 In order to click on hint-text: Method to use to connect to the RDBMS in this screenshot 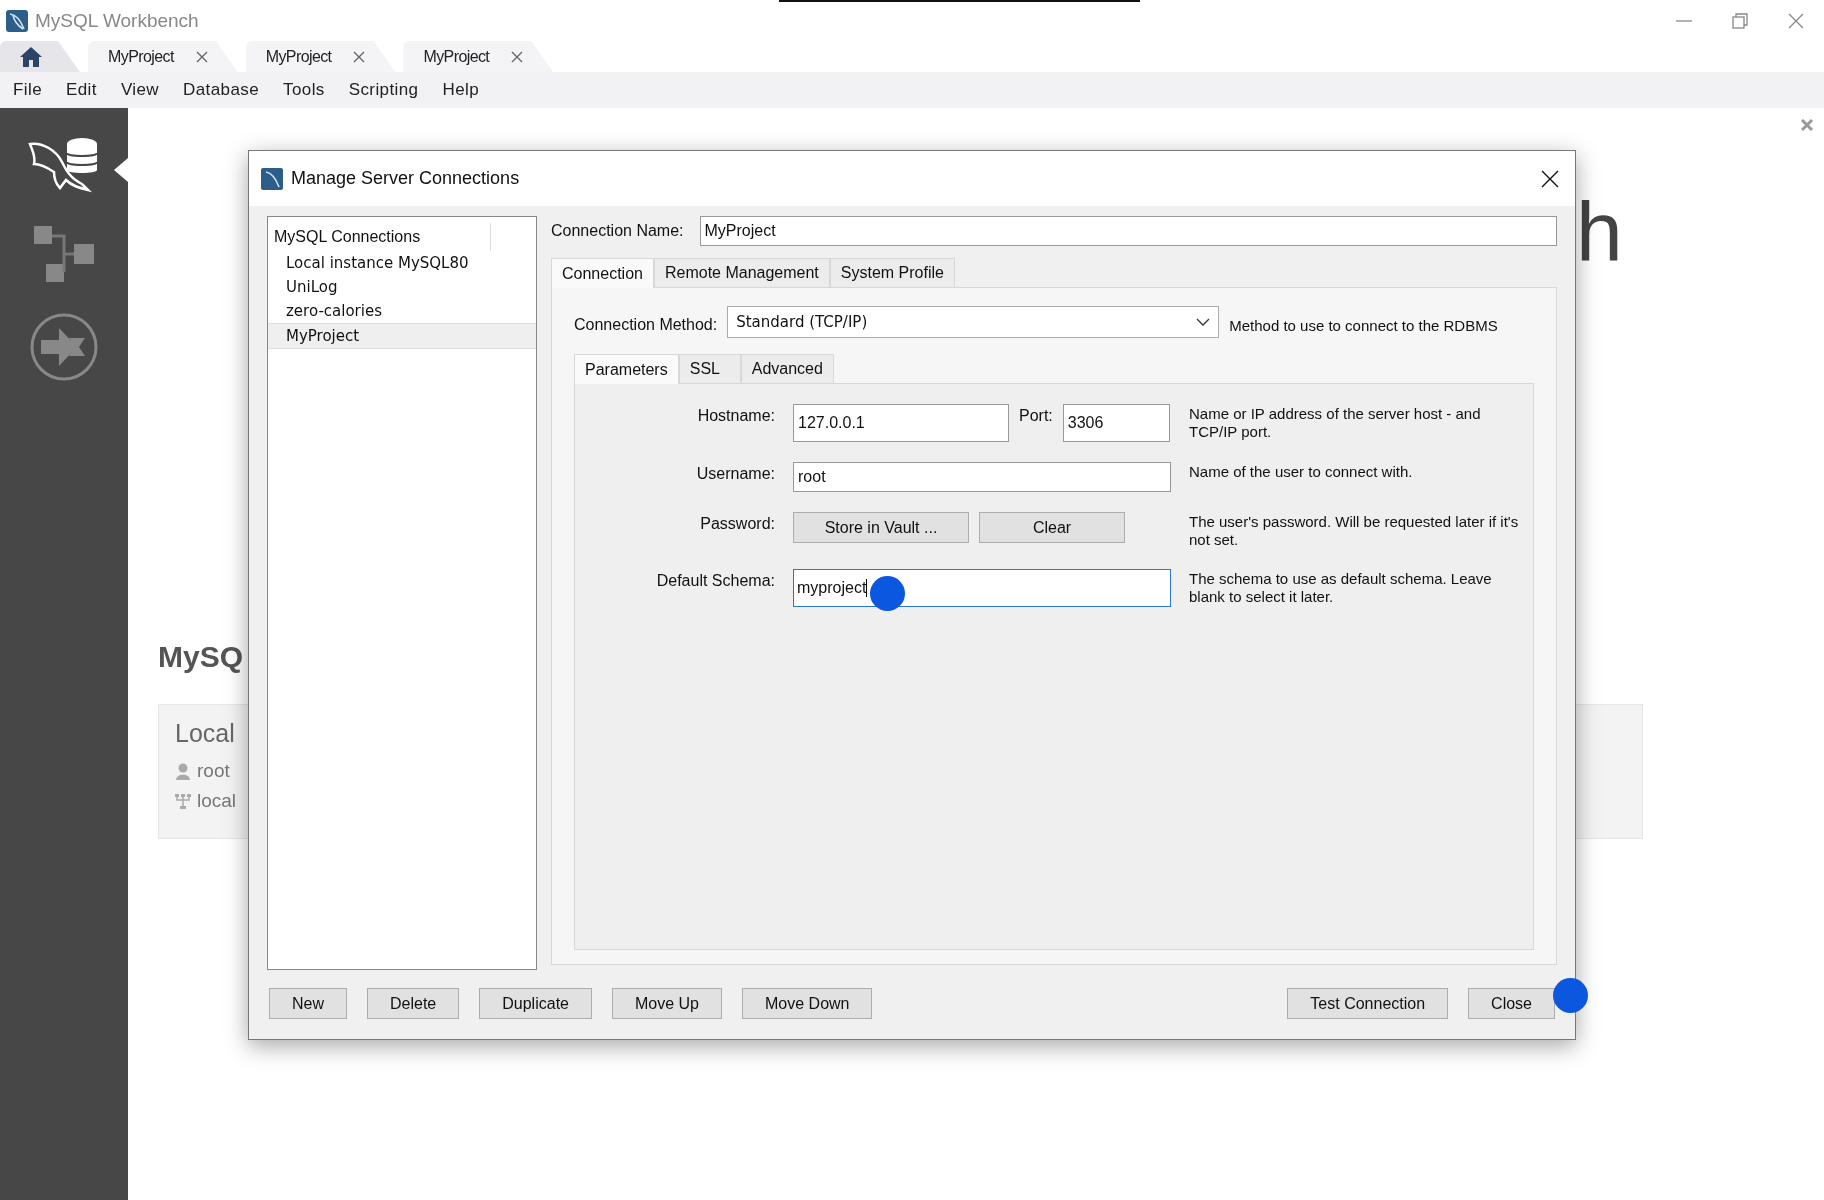, I will do `click(1363, 325)`.